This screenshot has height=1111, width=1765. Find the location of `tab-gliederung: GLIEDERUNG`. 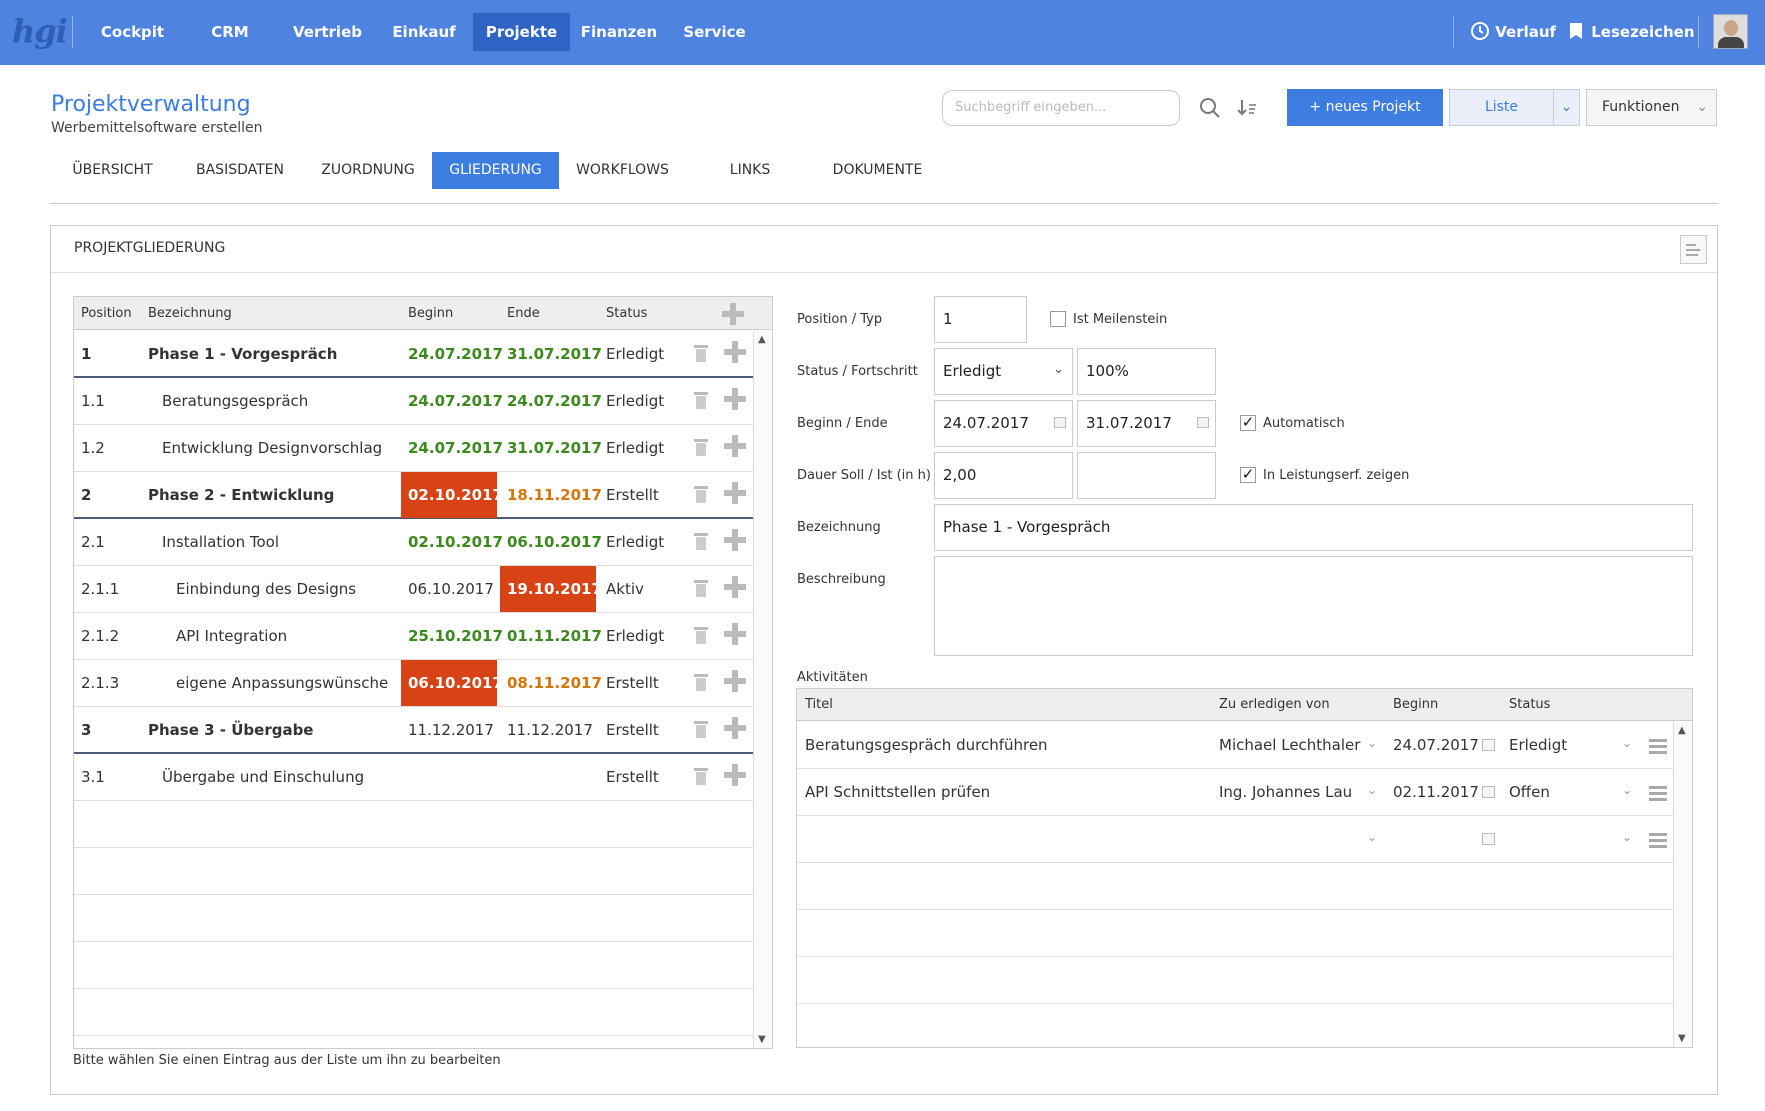

tab-gliederung: GLIEDERUNG is located at coordinates (495, 170).